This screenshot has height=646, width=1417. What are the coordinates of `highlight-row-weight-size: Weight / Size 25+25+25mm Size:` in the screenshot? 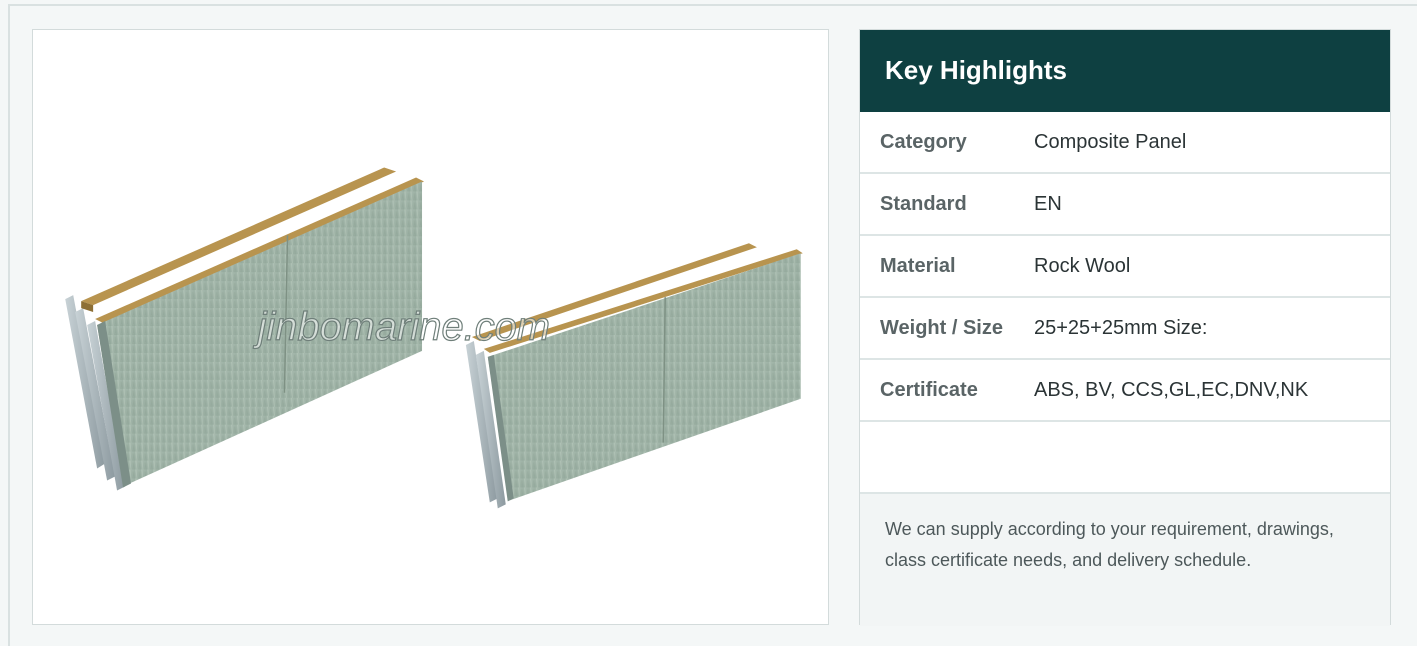 It's located at (1125, 329).